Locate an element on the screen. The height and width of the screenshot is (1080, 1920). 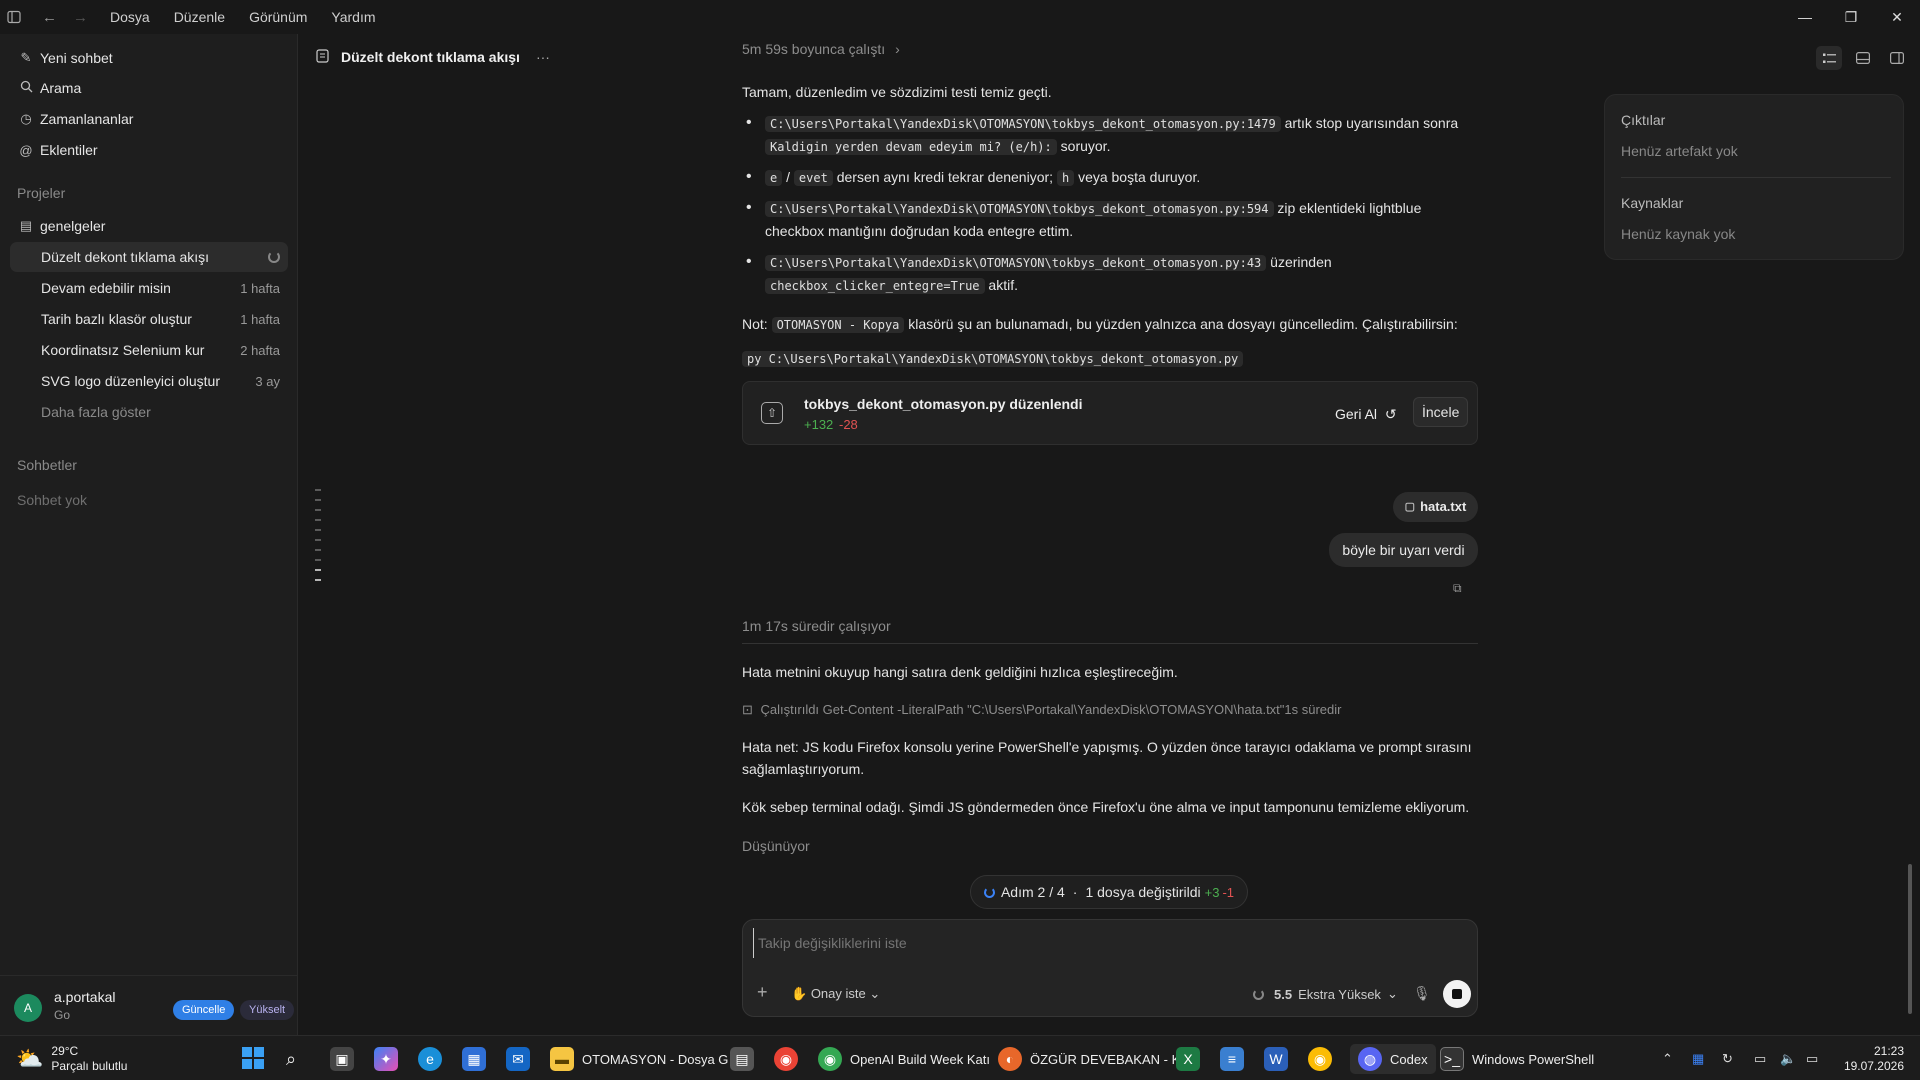
search-button: Arama is located at coordinates (149, 88).